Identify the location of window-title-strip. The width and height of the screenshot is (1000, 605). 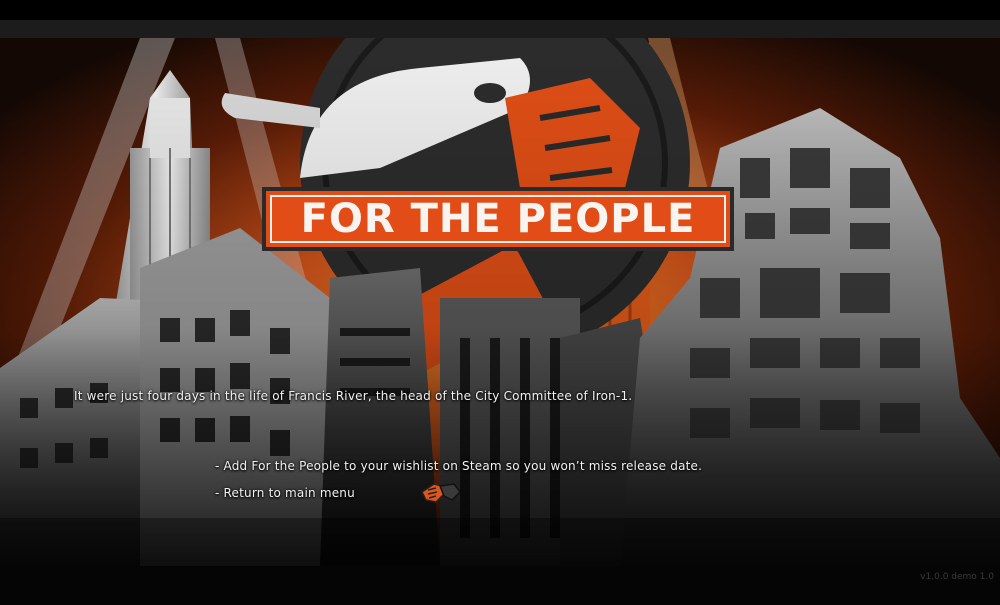
(500, 29).